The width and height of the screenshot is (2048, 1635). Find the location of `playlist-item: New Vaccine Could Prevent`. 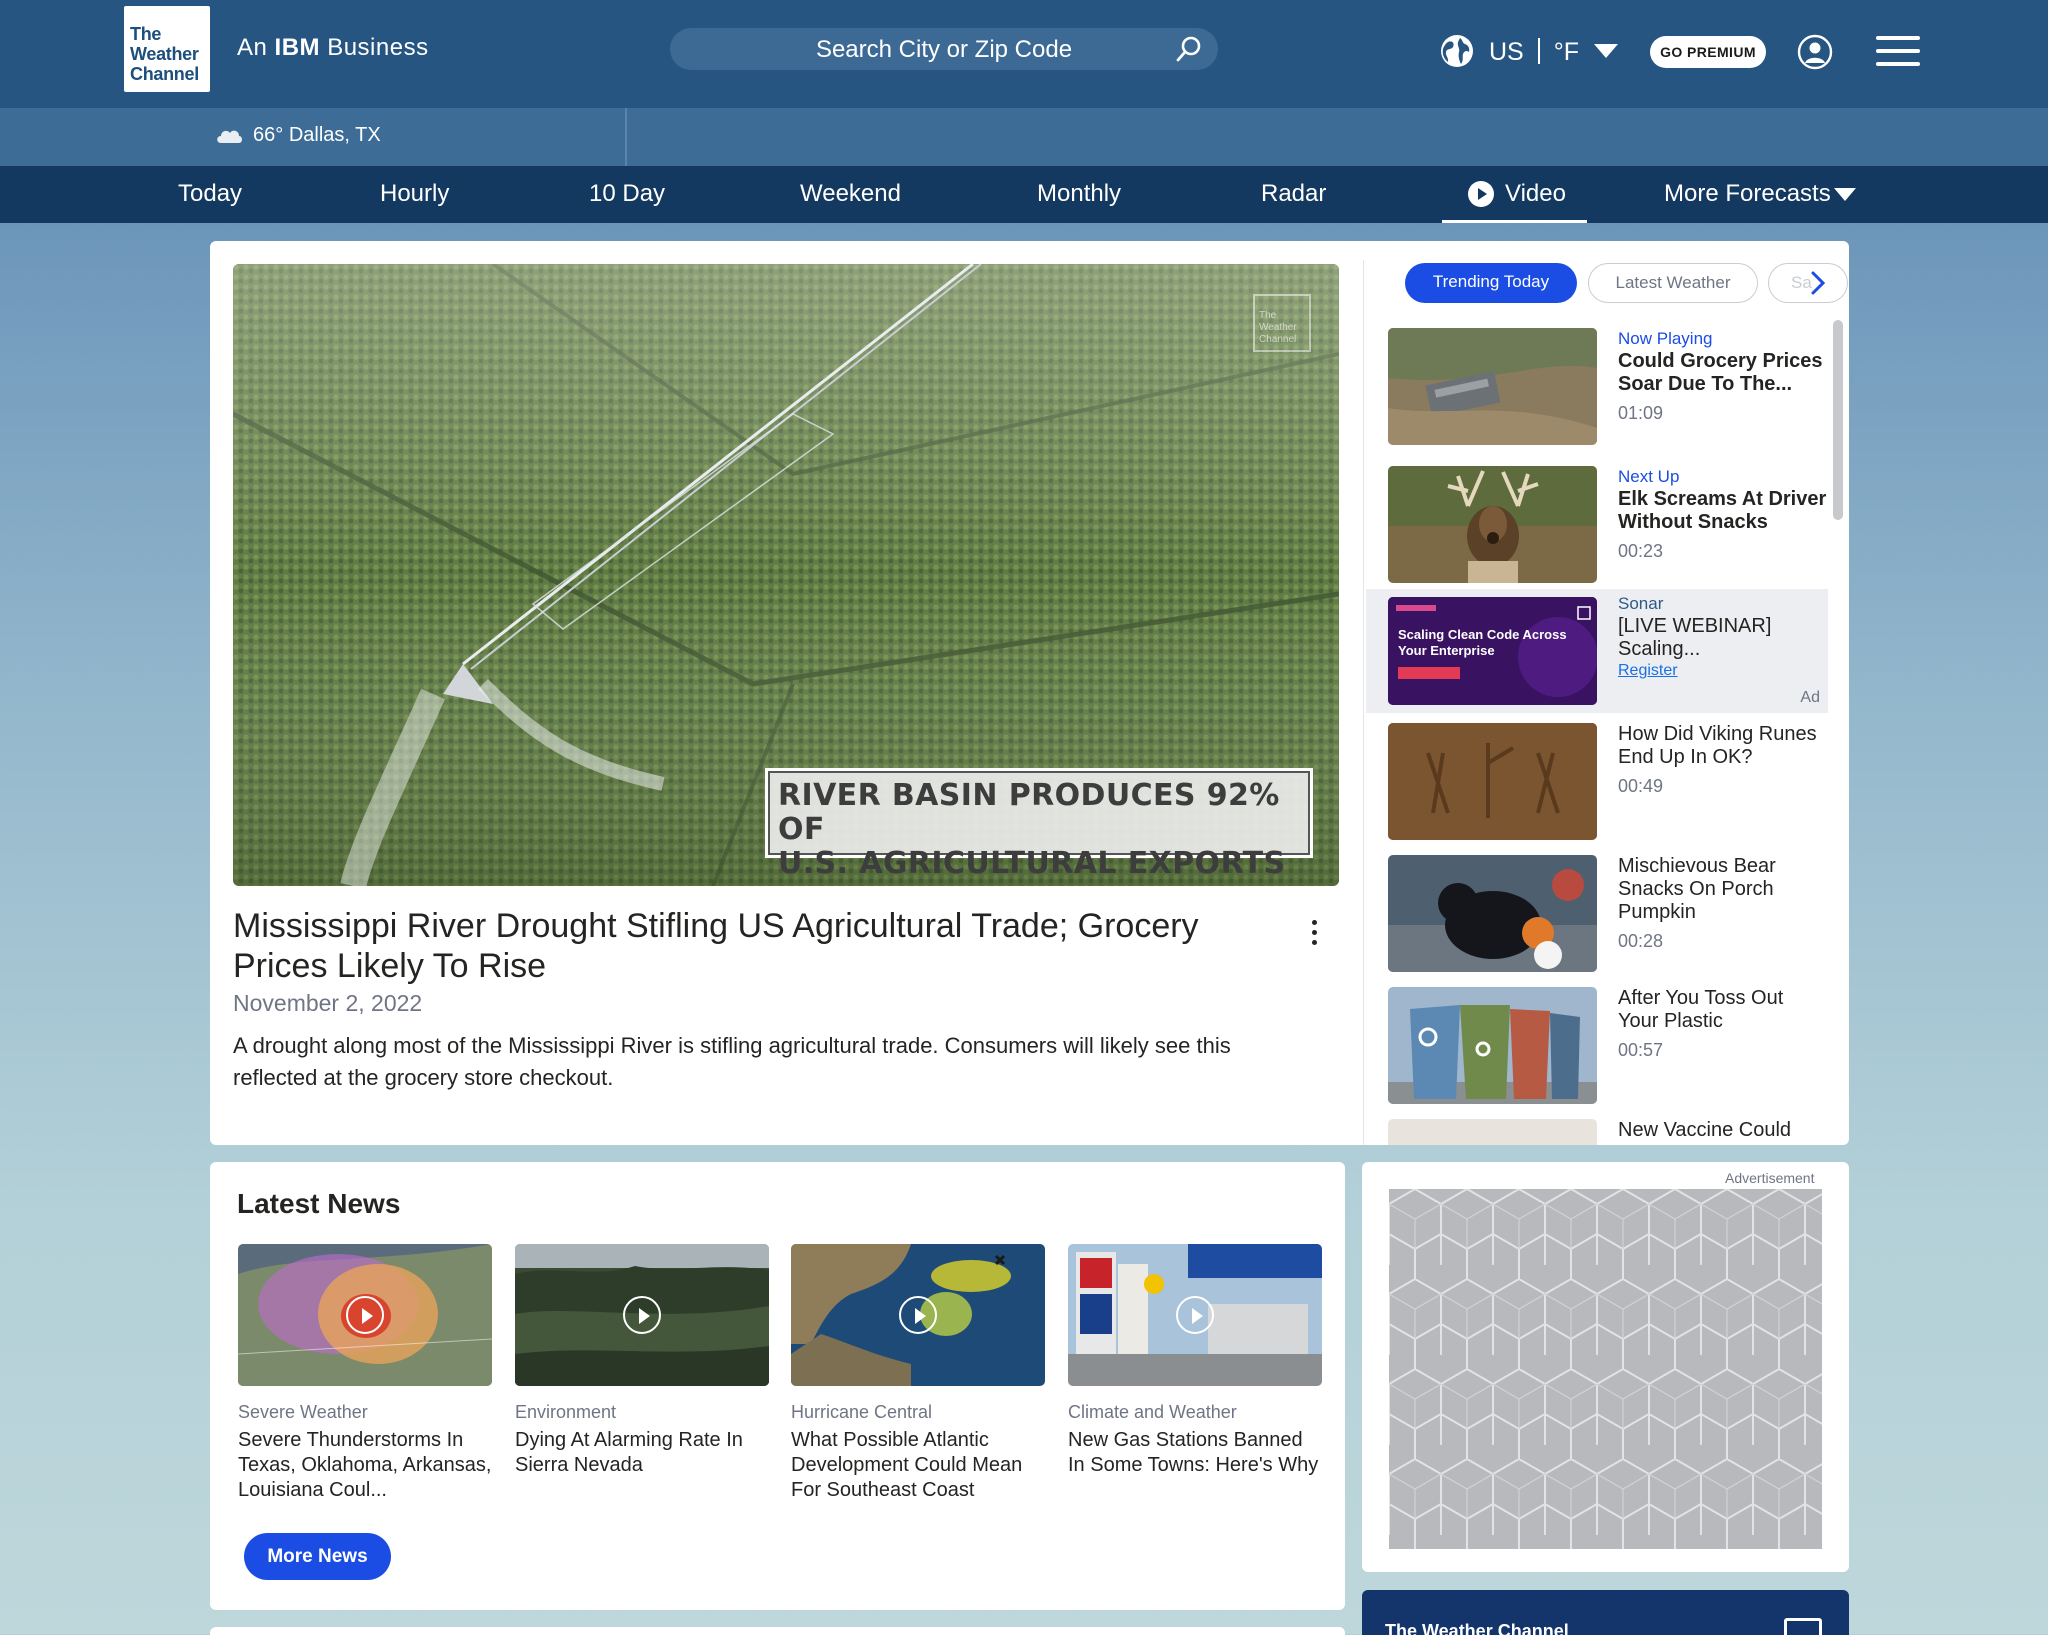

playlist-item: New Vaccine Could Prevent is located at coordinates (1608, 1132).